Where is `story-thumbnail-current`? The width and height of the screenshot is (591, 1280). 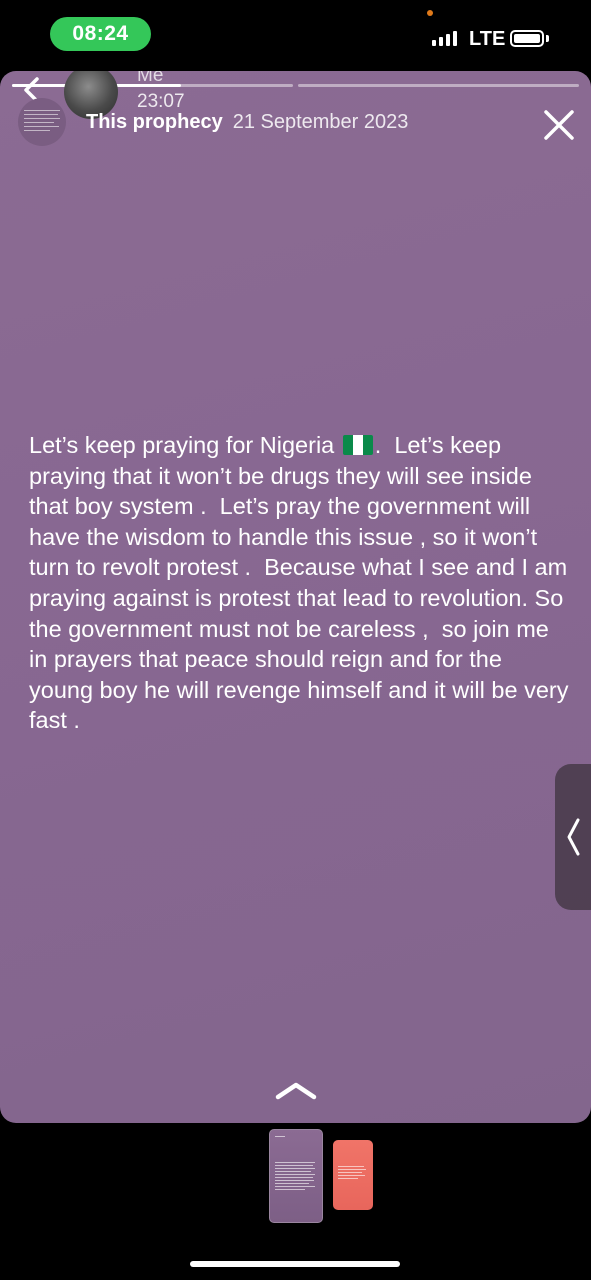 story-thumbnail-current is located at coordinates (296, 1176).